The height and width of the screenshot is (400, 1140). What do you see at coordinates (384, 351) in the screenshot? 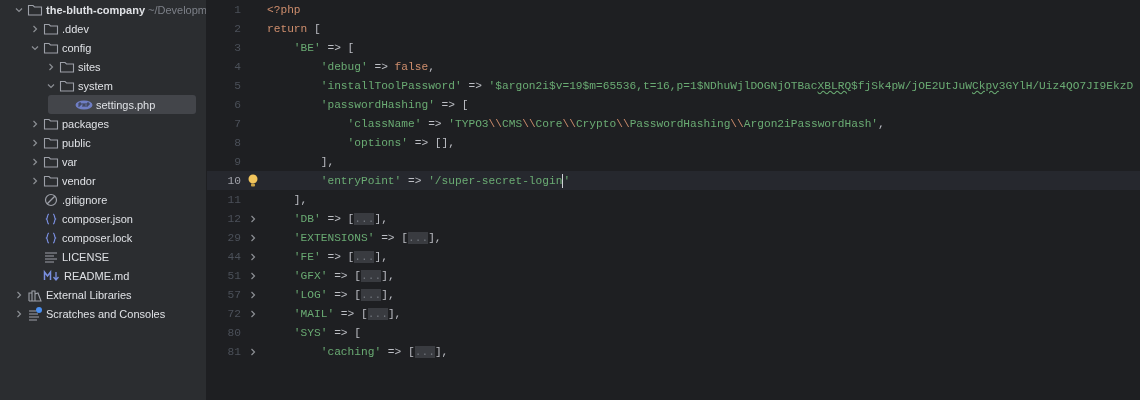
I see `code-line: 'caching' => [...],` at bounding box center [384, 351].